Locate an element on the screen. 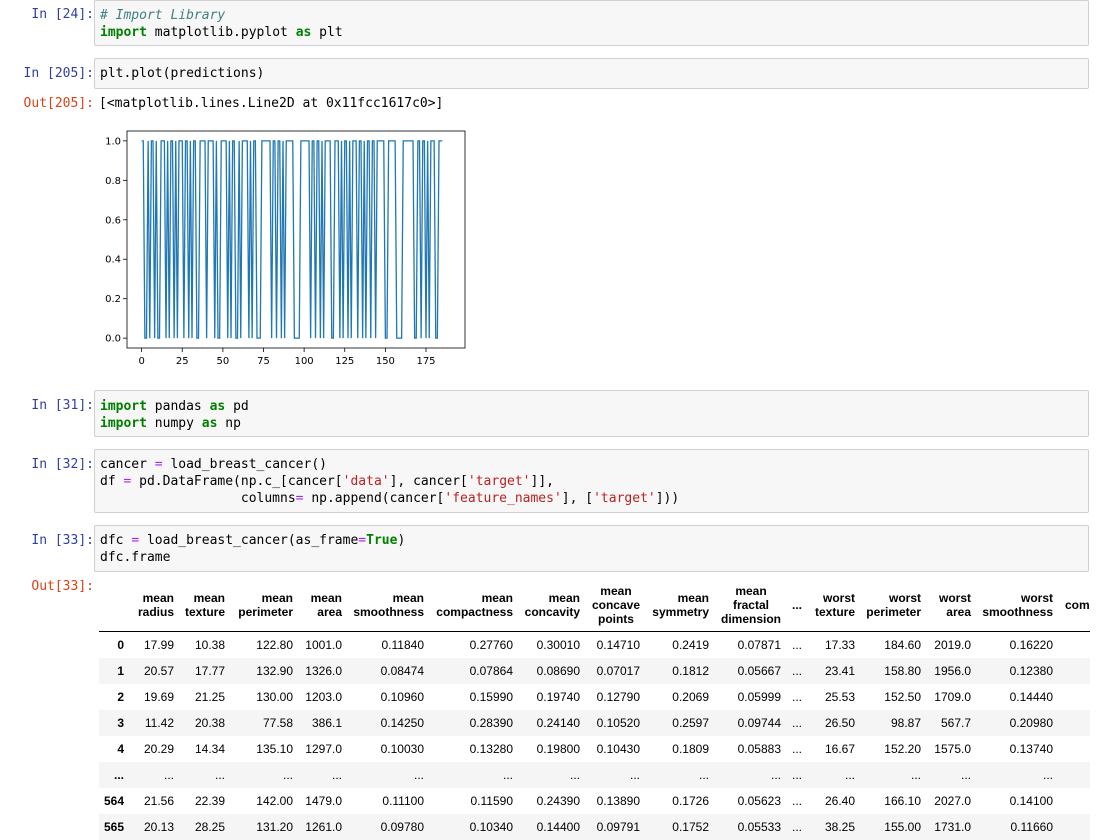  code-cell-plot: plt.plot(predictions) is located at coordinates (591, 73).